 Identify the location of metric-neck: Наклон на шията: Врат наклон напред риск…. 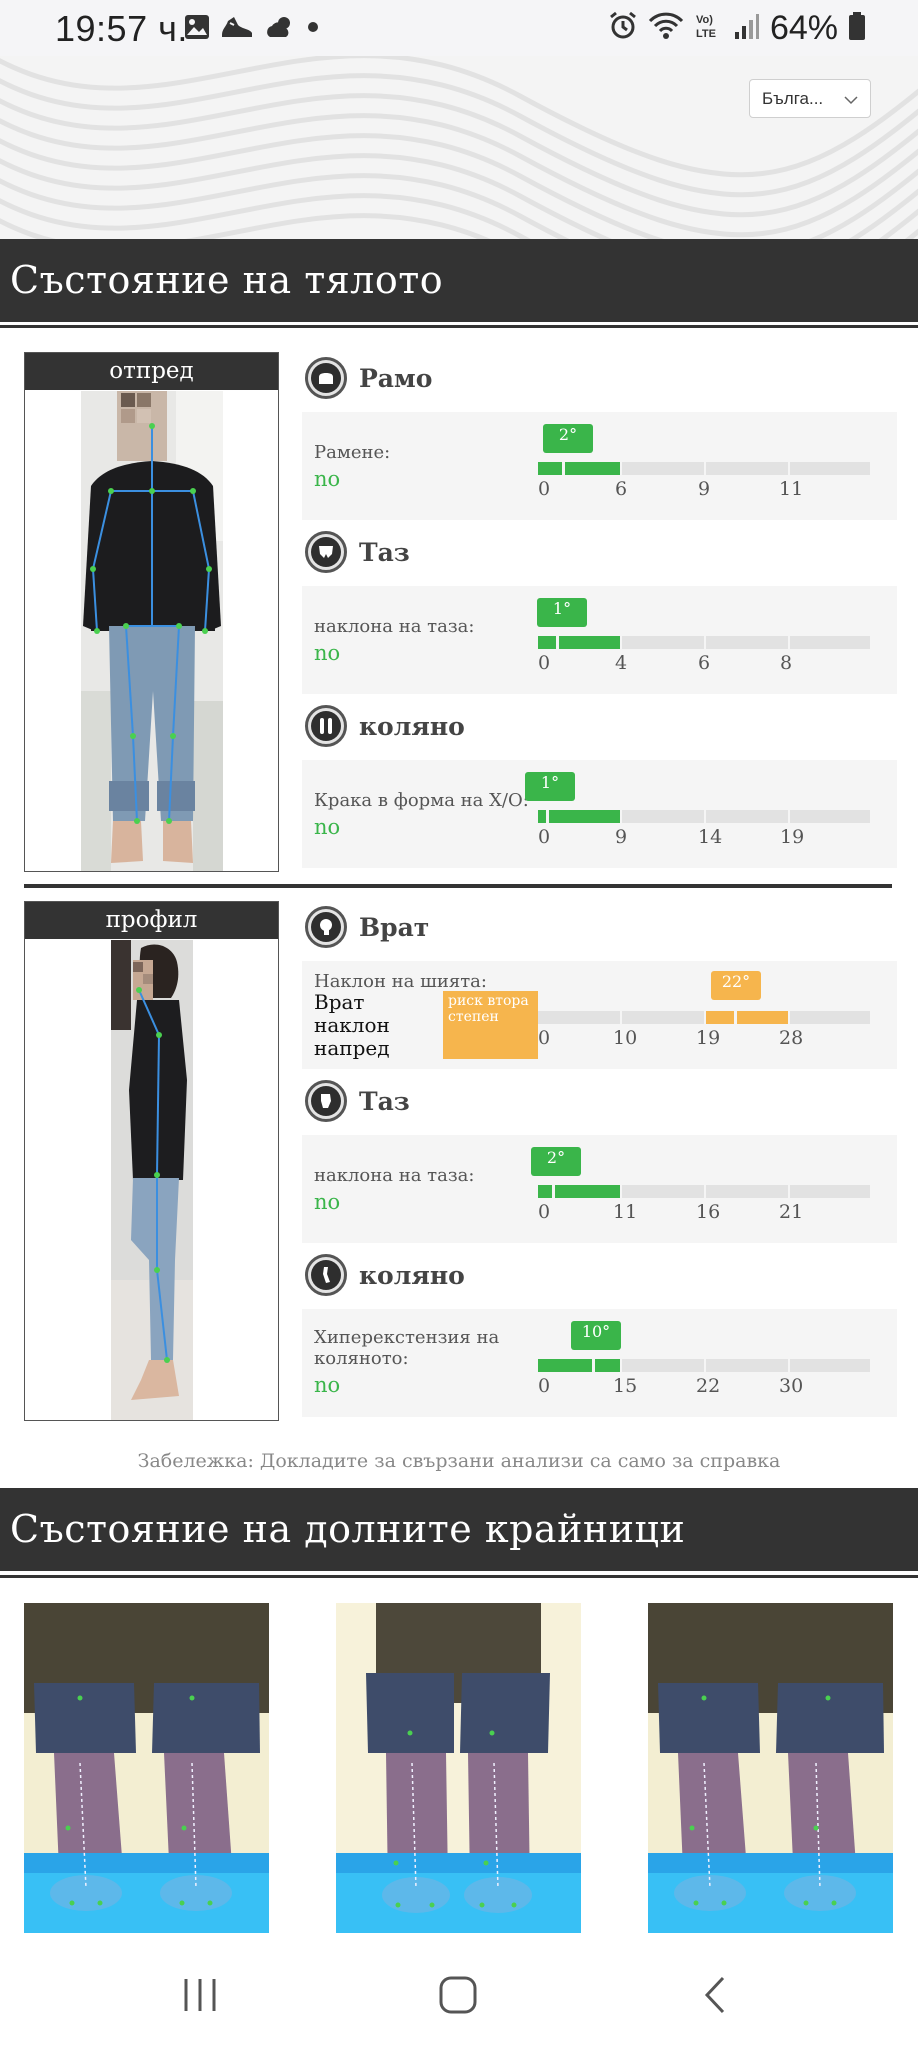
(599, 1015).